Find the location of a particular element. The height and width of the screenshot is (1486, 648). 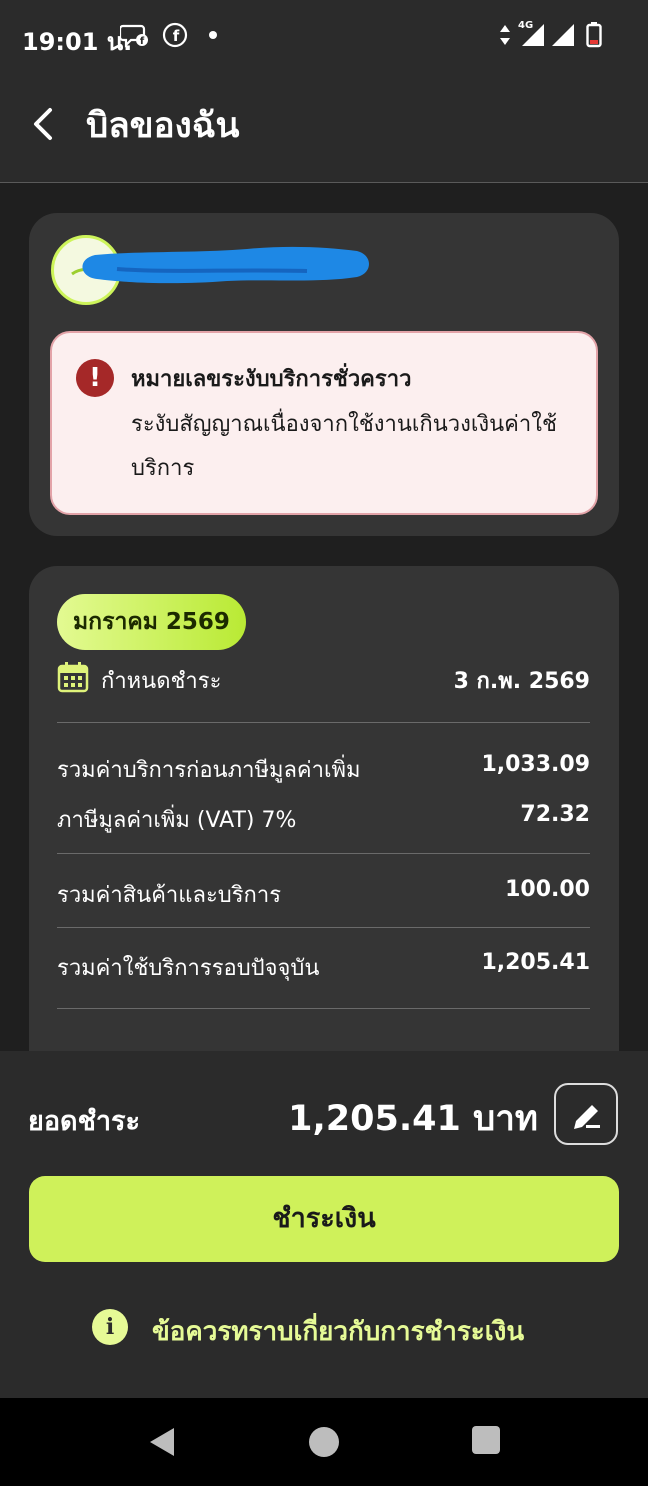

total-label: ยอดชำระ is located at coordinates (84, 1121).